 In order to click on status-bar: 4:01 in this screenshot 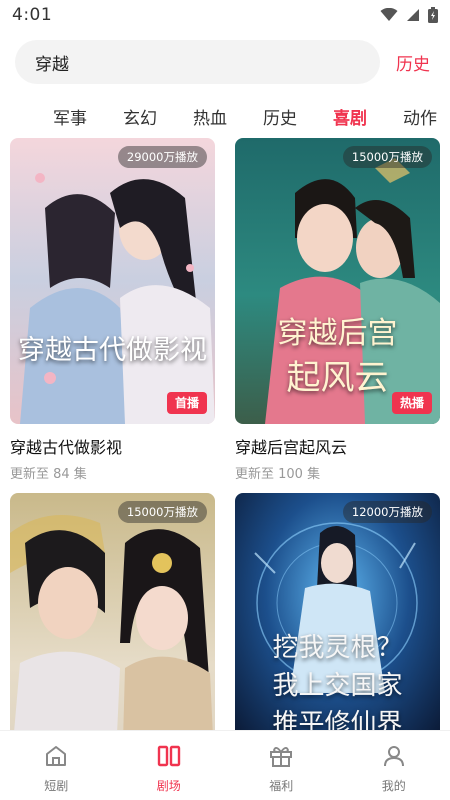, I will do `click(225, 15)`.